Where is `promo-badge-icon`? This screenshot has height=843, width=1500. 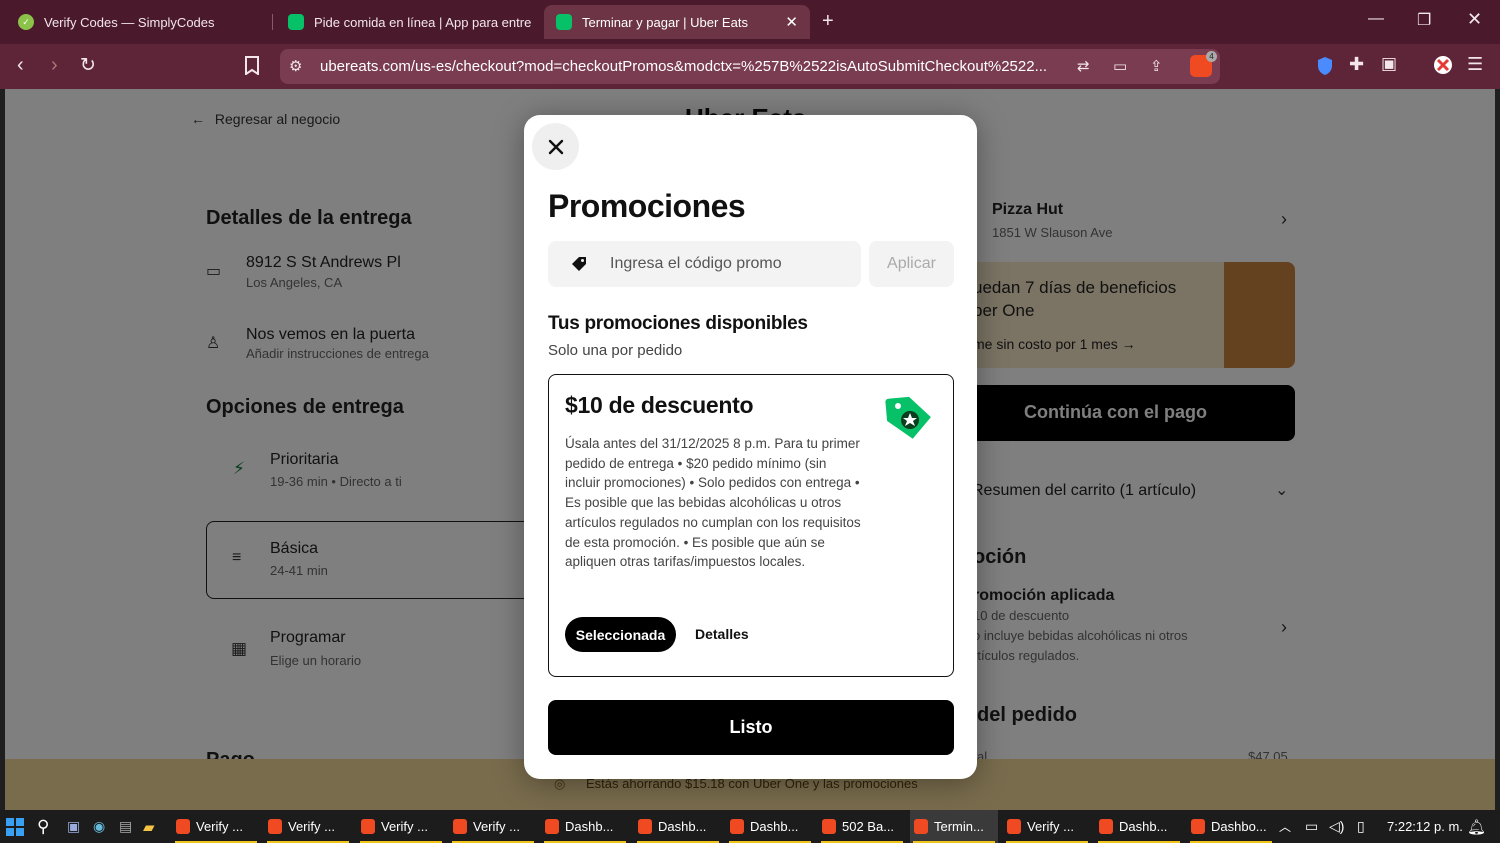
promo-badge-icon is located at coordinates (908, 417).